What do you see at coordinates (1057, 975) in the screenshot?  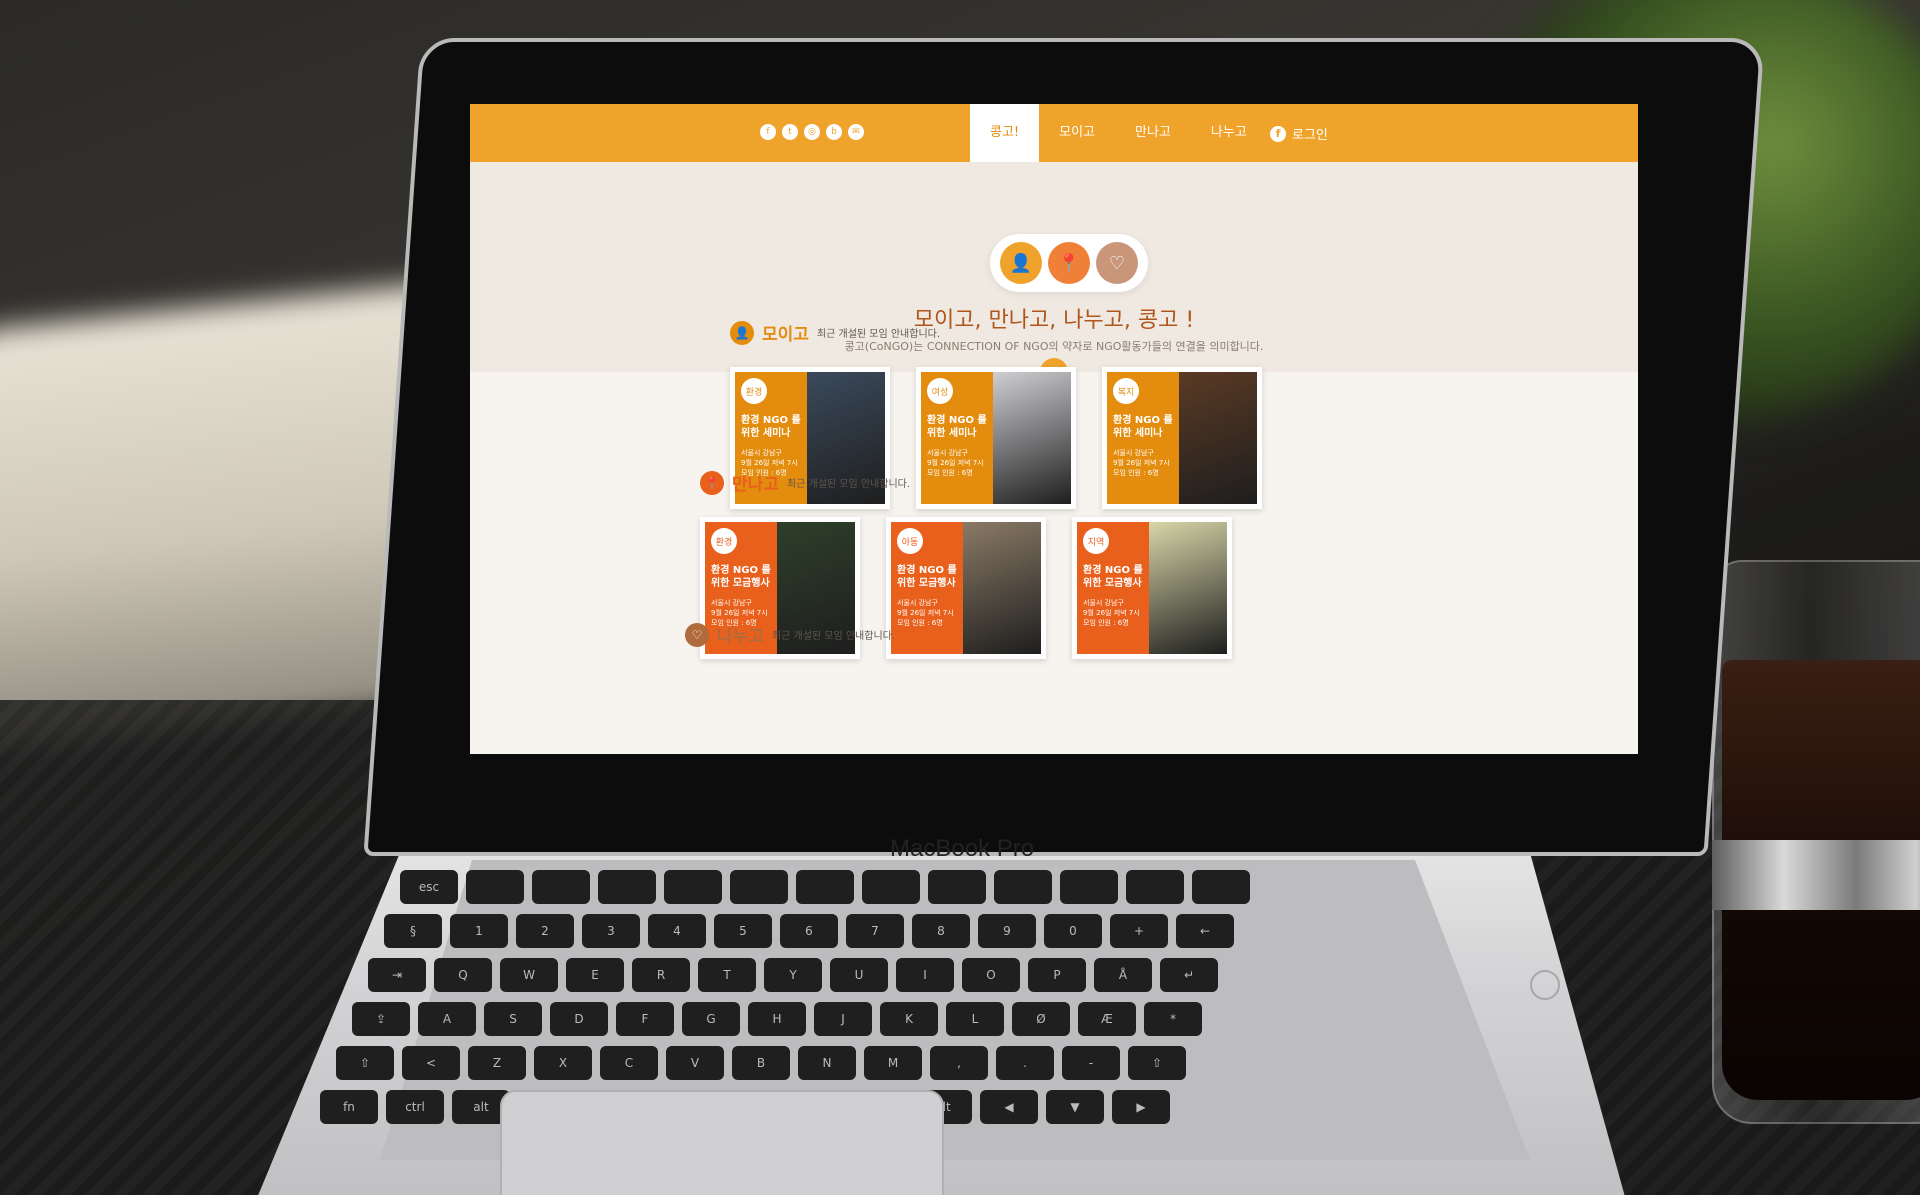 I see `keyboard-key: P` at bounding box center [1057, 975].